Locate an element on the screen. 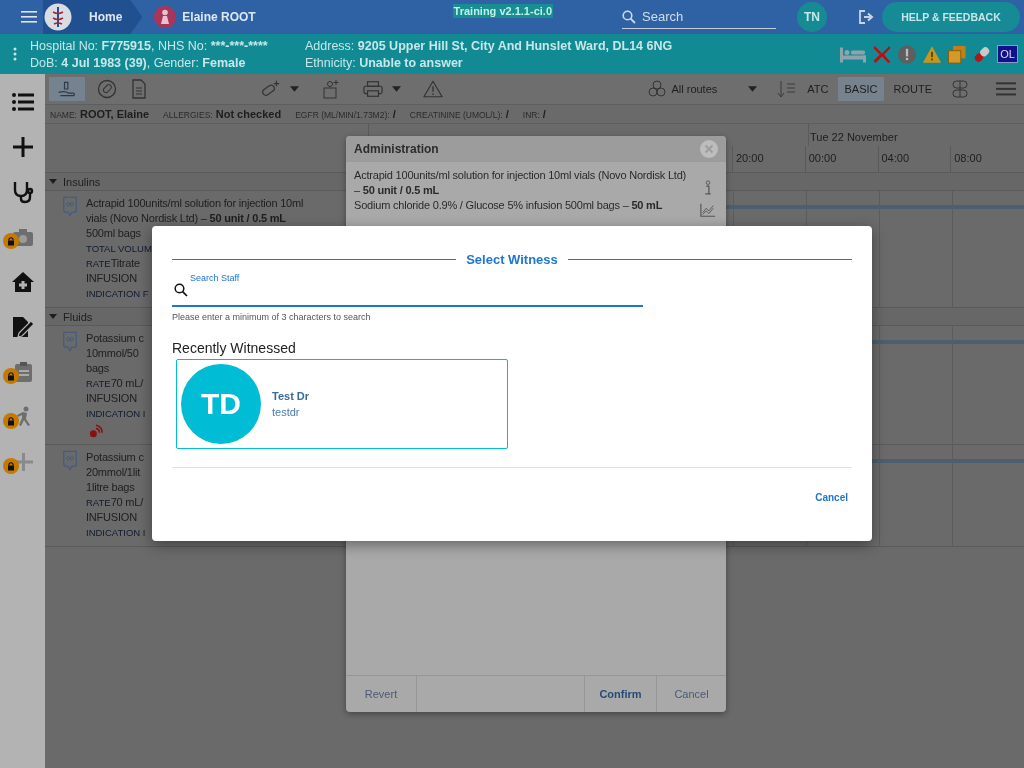  time-label: 04:00 is located at coordinates (914, 159).